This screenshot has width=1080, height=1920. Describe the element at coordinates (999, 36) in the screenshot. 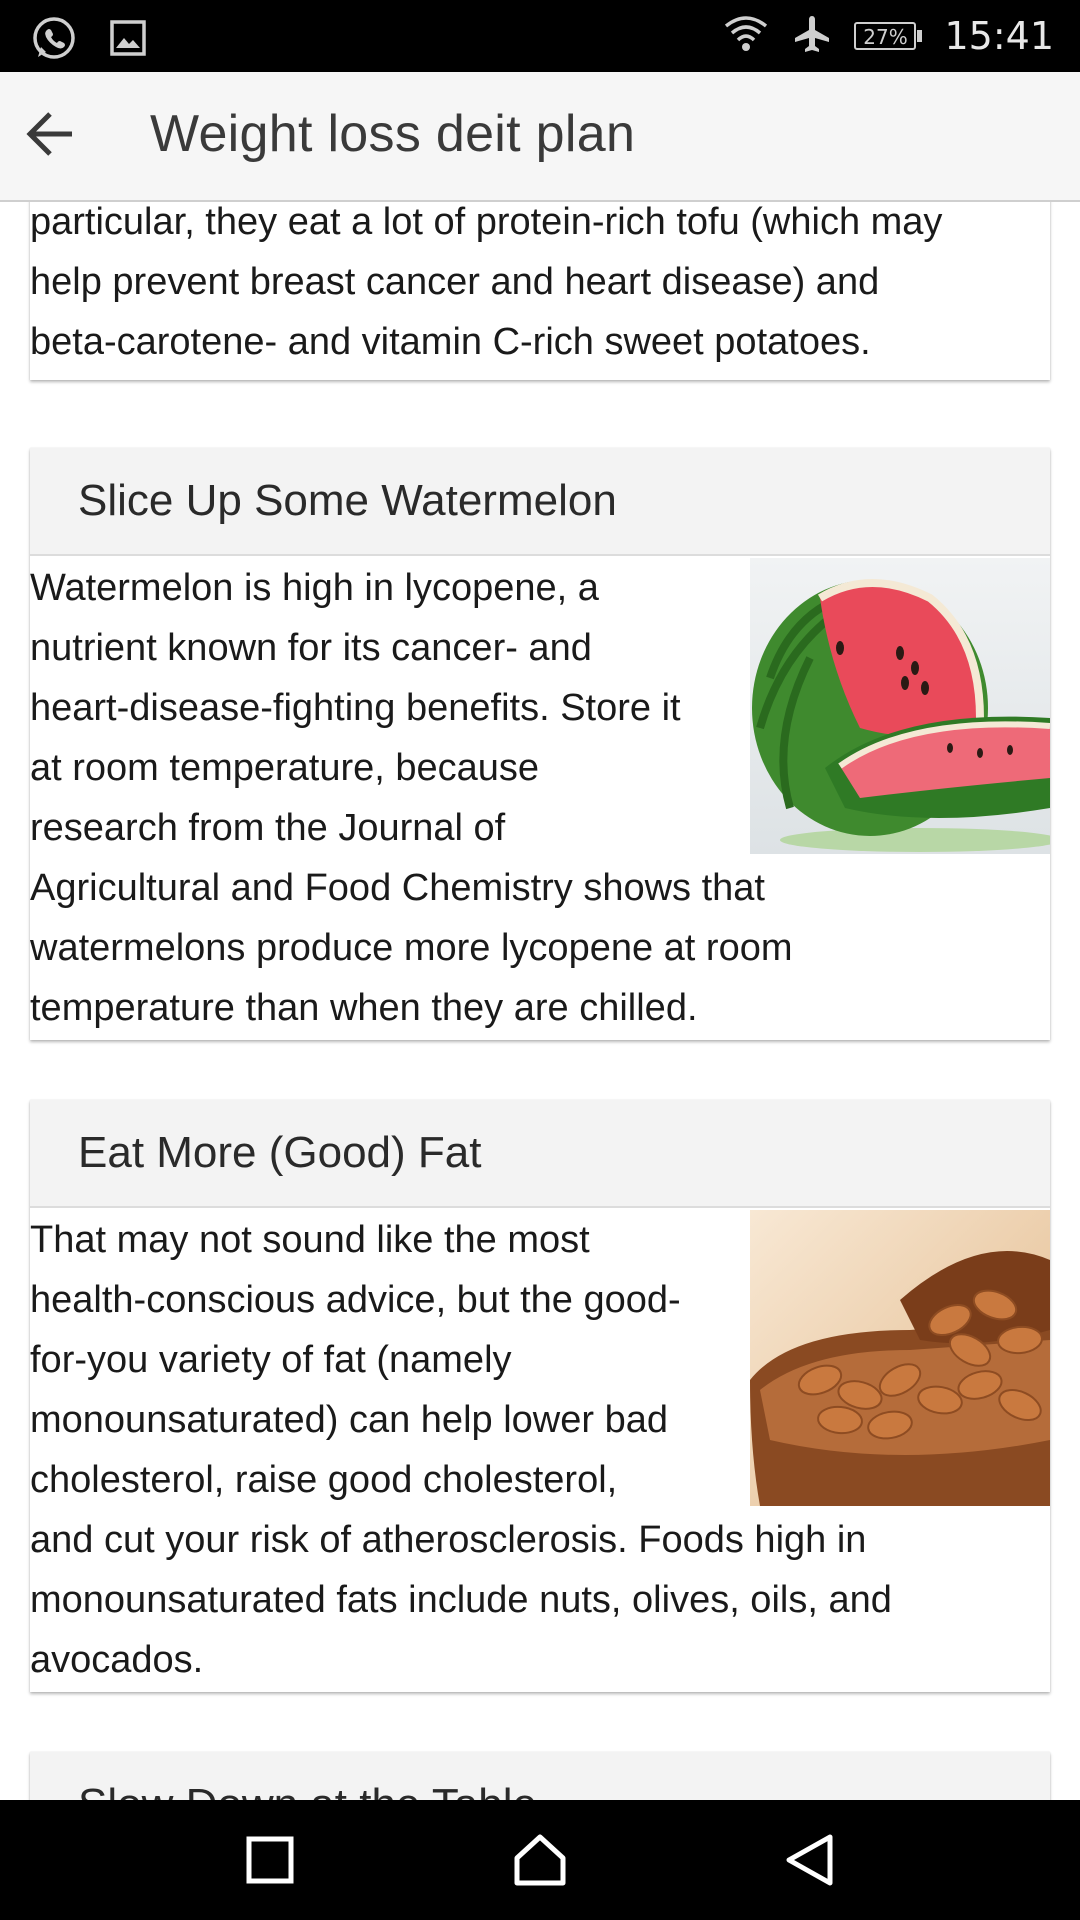

I see `status-clock: 15:41` at that location.